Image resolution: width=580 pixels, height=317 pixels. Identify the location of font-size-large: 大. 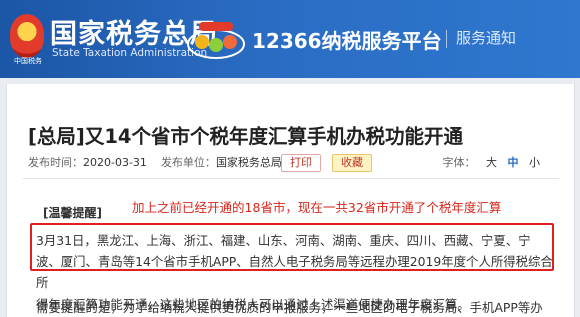
(491, 162).